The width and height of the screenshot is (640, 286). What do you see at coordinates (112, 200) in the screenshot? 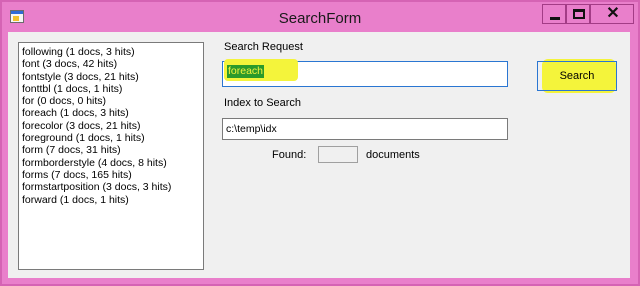
I see `list-item: forward (1 docs, 1 hits)` at bounding box center [112, 200].